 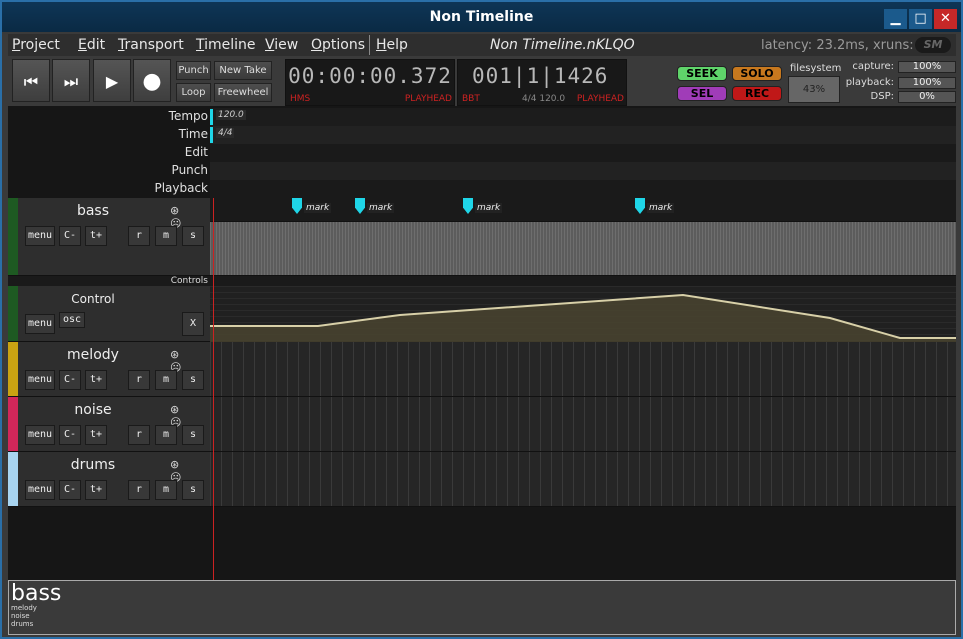 I want to click on track-name: melody, so click(x=93, y=355).